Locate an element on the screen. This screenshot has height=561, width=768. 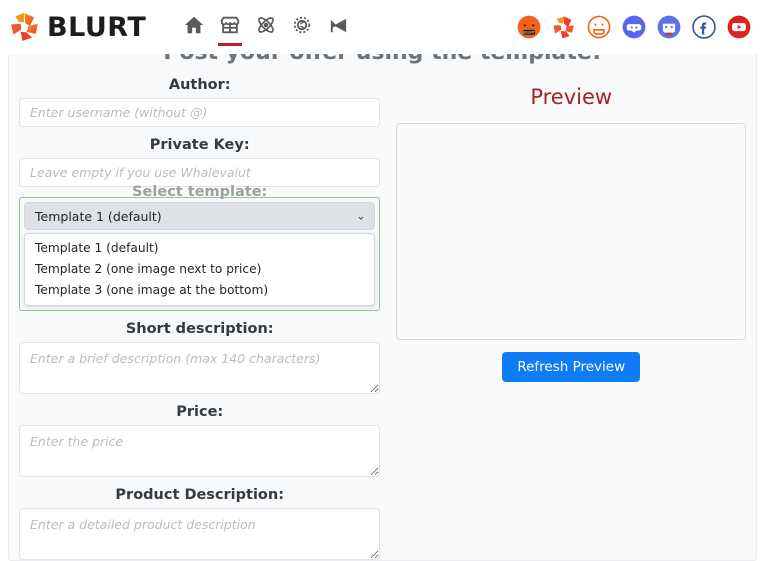
megaphone-icon is located at coordinates (338, 25).